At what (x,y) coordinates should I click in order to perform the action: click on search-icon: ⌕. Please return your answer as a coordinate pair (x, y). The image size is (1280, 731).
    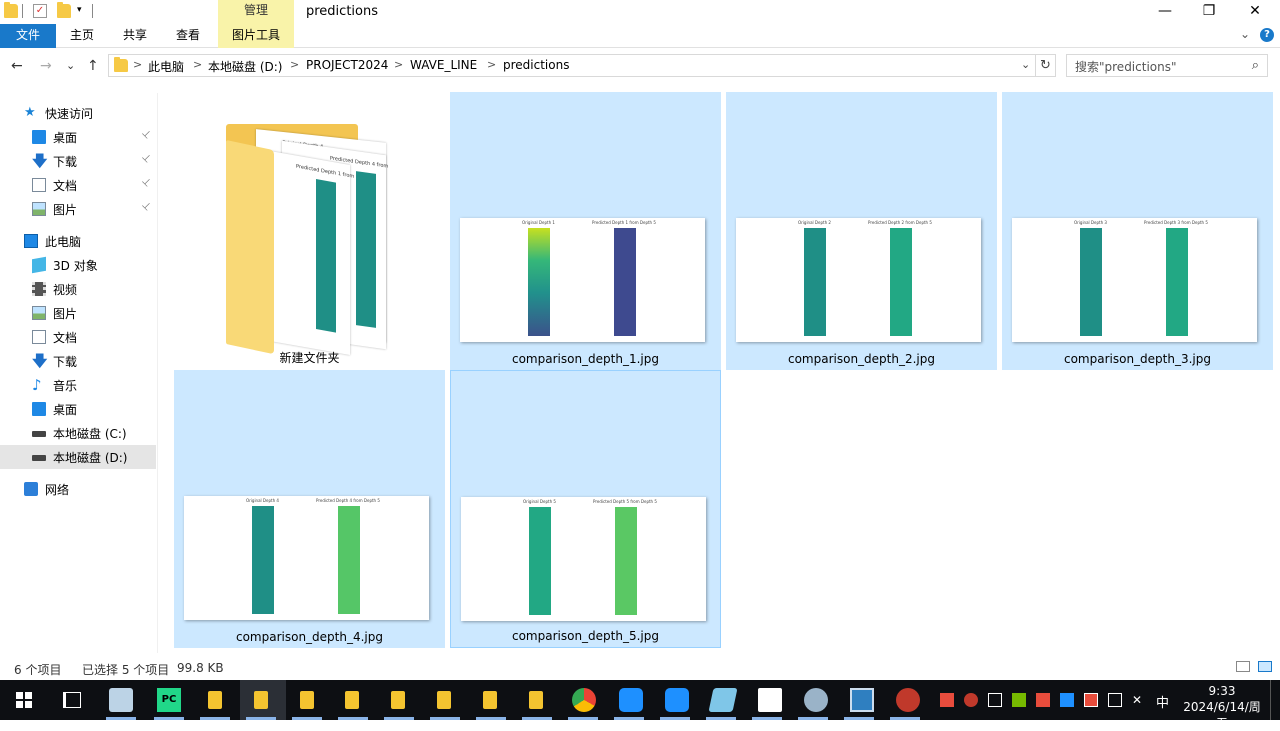
    Looking at the image, I should click on (1255, 65).